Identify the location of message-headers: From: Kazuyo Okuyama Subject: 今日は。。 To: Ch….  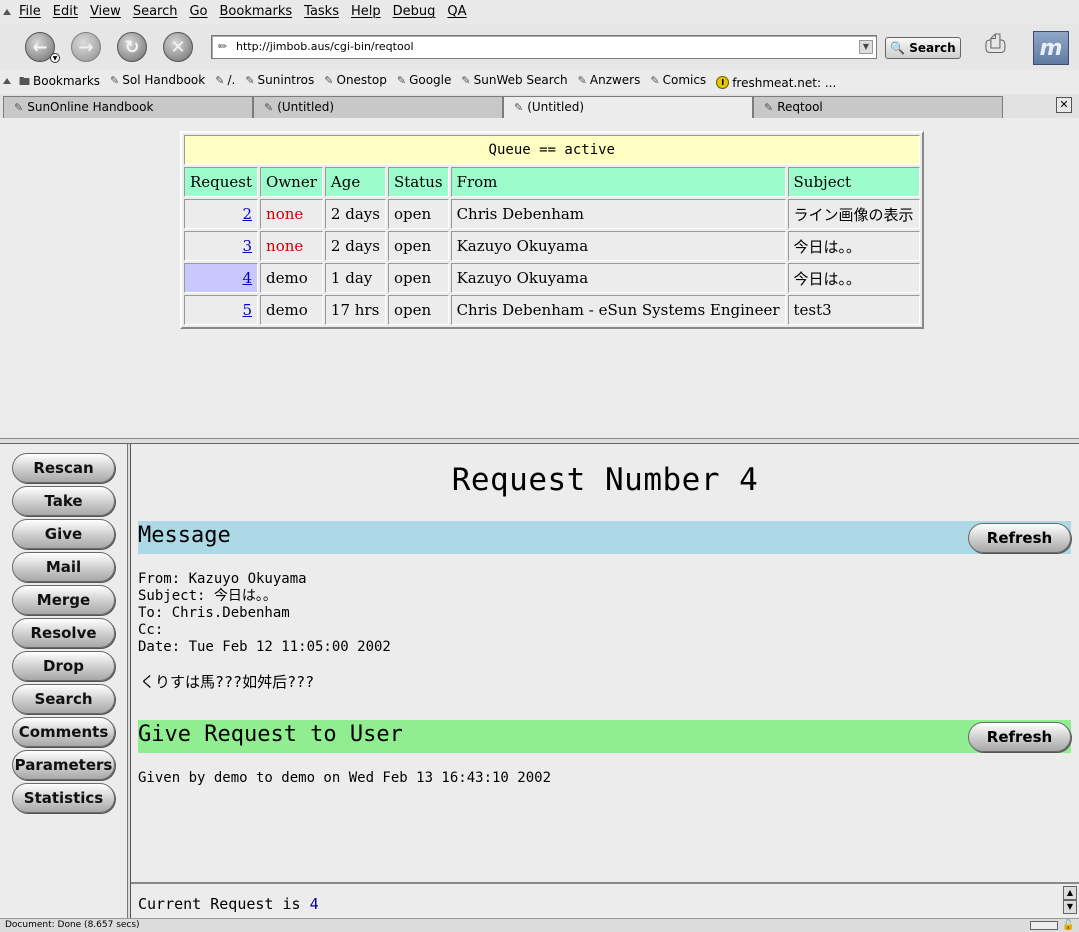
(264, 613).